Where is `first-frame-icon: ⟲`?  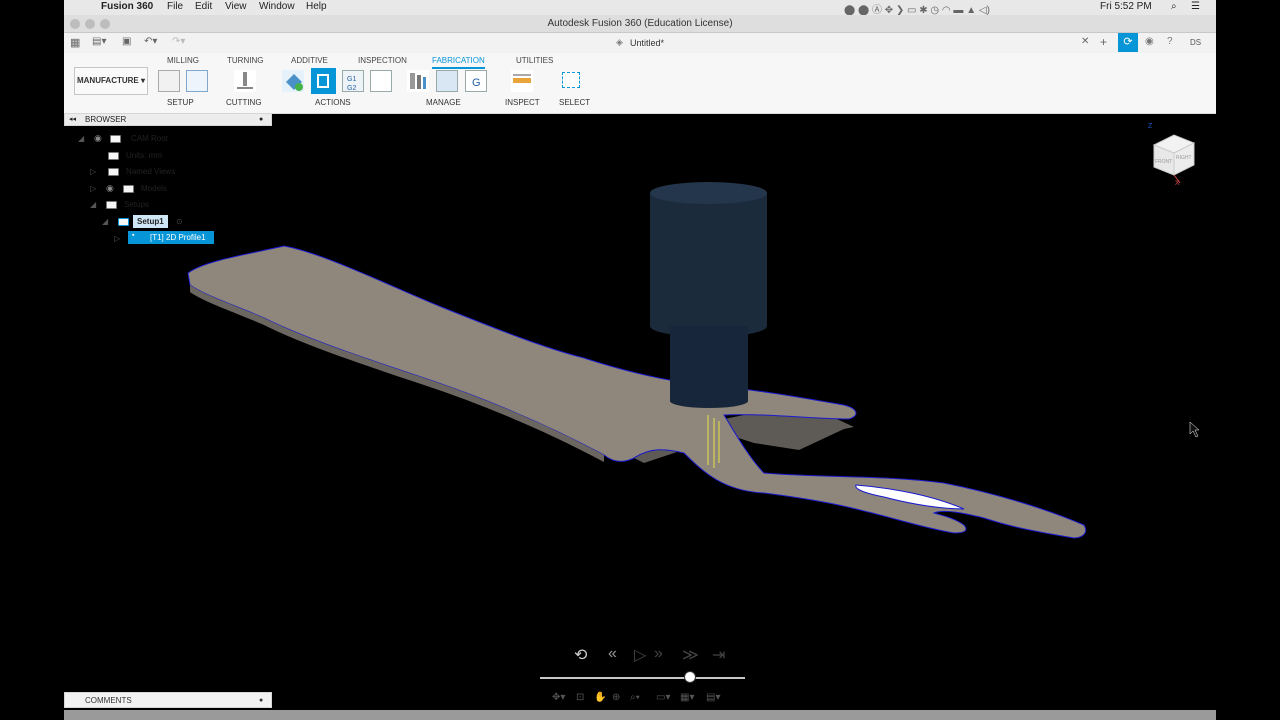 first-frame-icon: ⟲ is located at coordinates (580, 655).